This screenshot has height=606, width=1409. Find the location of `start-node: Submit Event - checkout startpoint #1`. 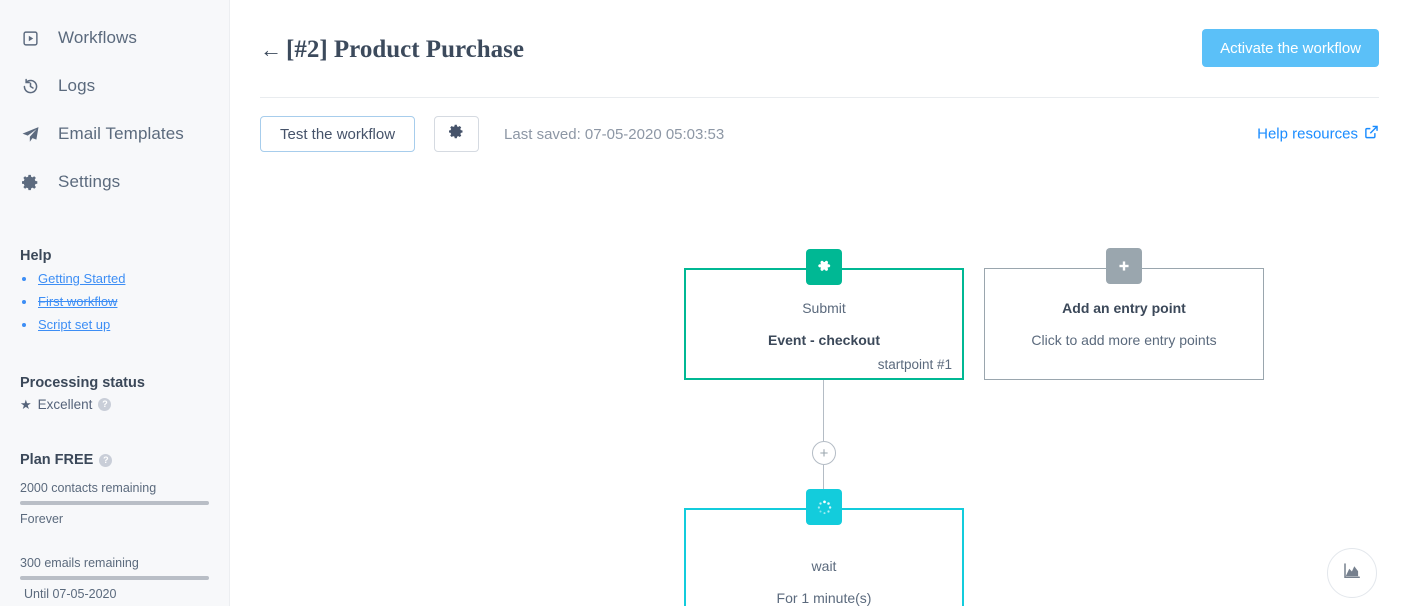

start-node: Submit Event - checkout startpoint #1 is located at coordinates (824, 314).